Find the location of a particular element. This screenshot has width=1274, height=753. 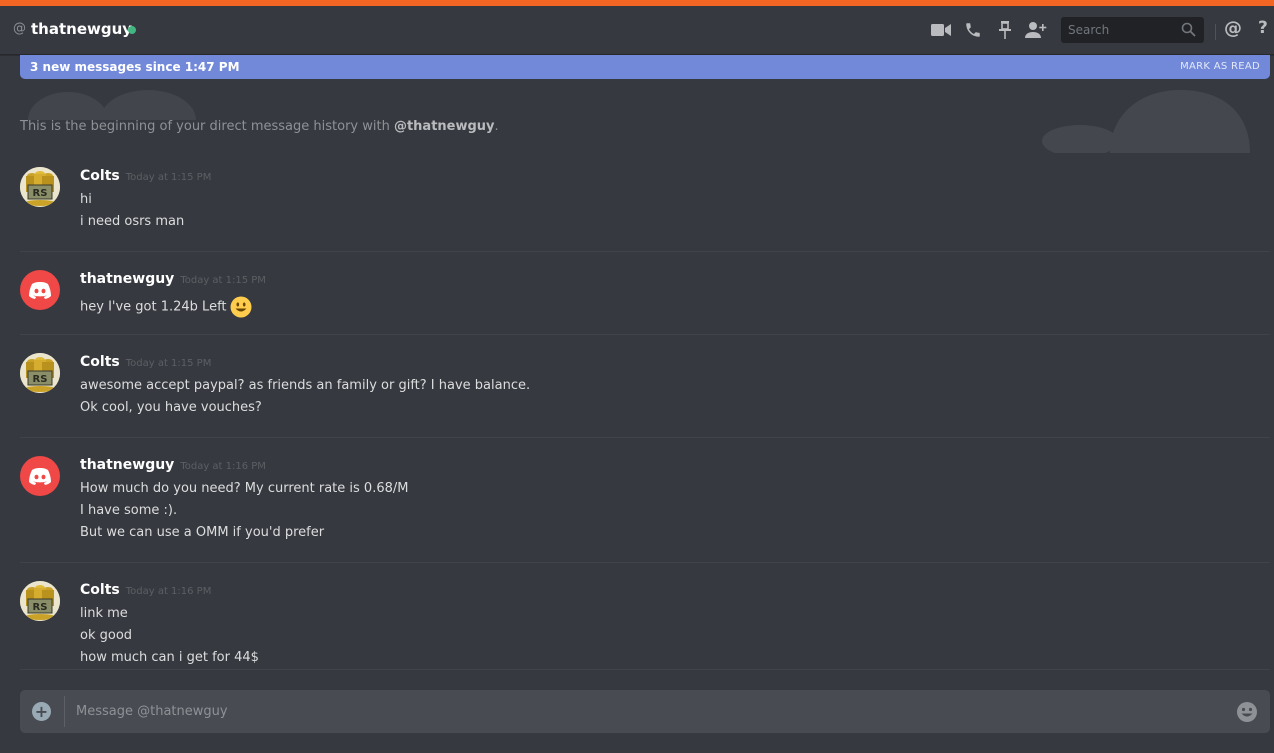

message-author: thatnewguy Today at 1:15 PM is located at coordinates (173, 279).